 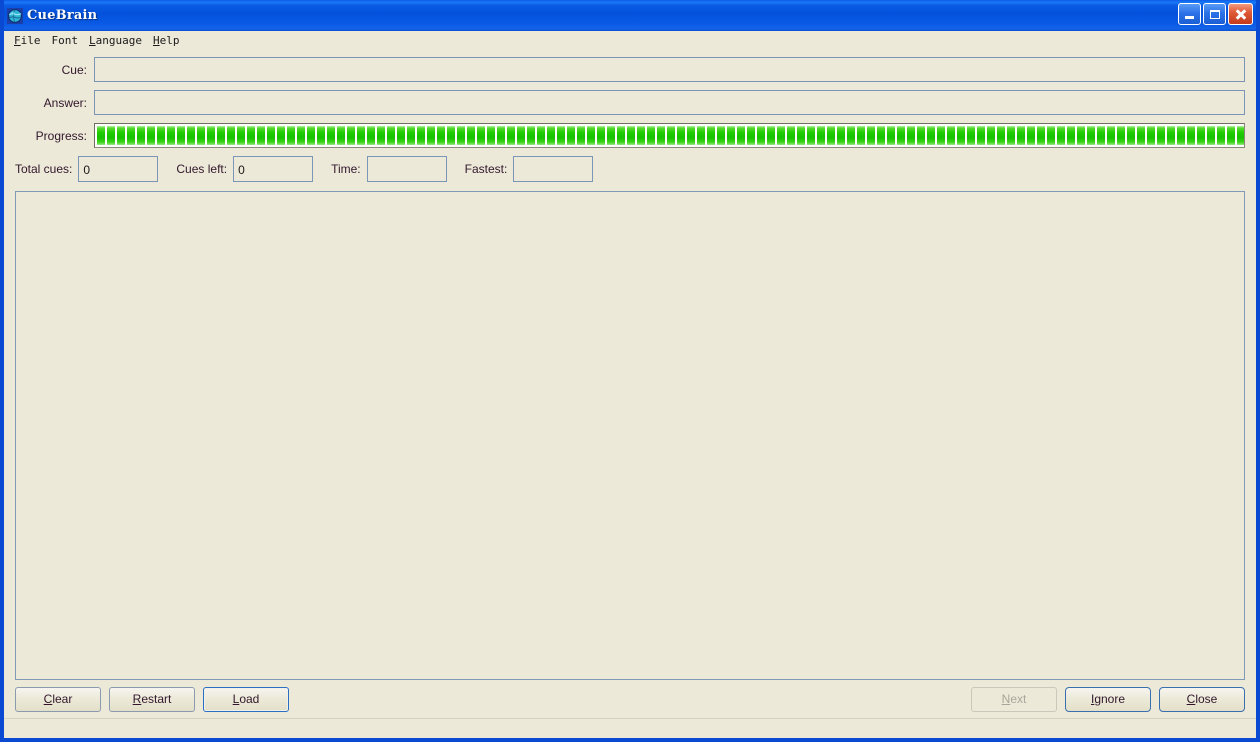 I want to click on menu-item-language: Language, so click(x=117, y=40).